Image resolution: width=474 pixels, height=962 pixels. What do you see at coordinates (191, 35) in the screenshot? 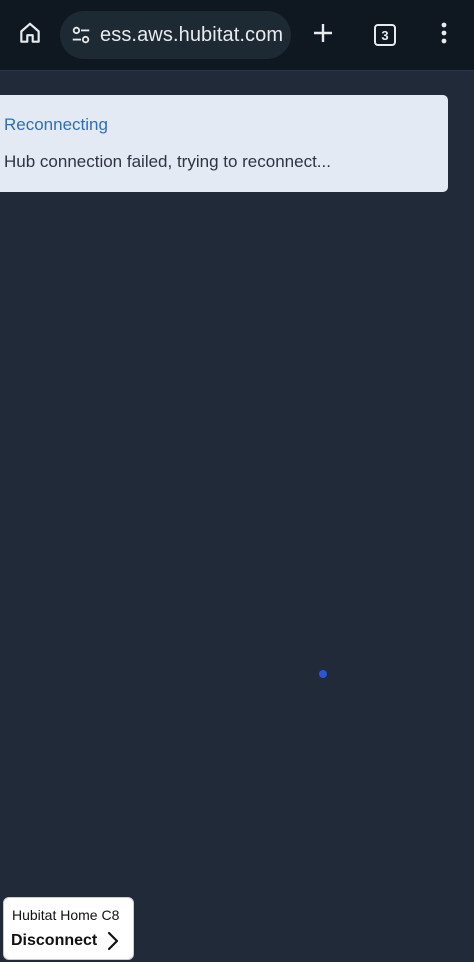
I see `url-text: ess.aws.hubitat.com` at bounding box center [191, 35].